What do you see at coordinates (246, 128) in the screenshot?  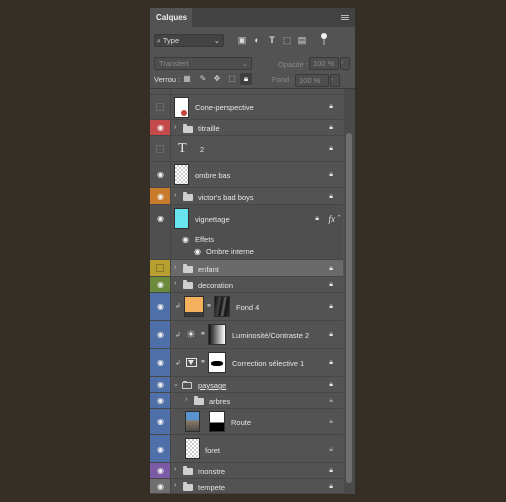 I see `layer-row: ◉ › titraille 🔒︎` at bounding box center [246, 128].